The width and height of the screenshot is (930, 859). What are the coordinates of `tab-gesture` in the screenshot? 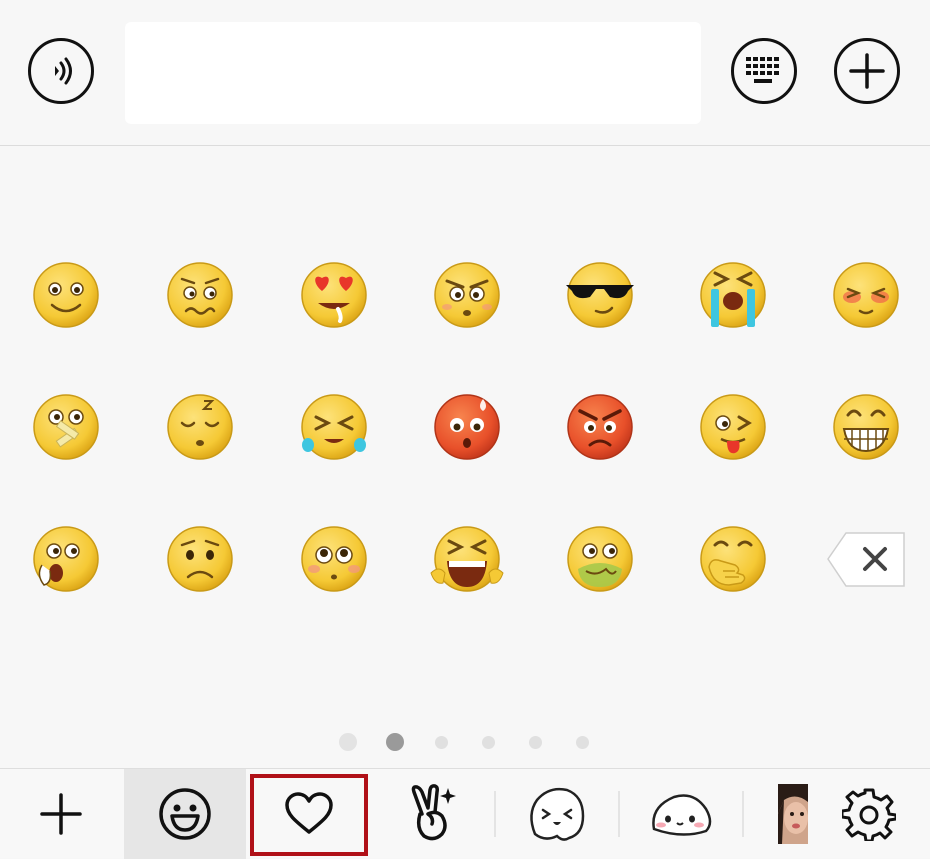 It's located at (433, 814).